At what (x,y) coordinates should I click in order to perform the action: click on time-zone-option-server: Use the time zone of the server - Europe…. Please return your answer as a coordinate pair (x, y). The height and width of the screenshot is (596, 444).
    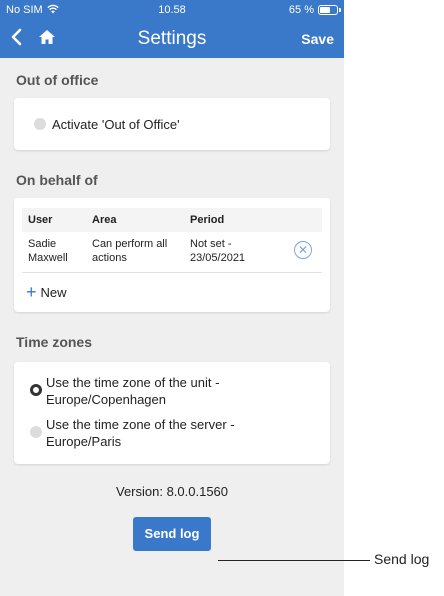
    Looking at the image, I should click on (172, 433).